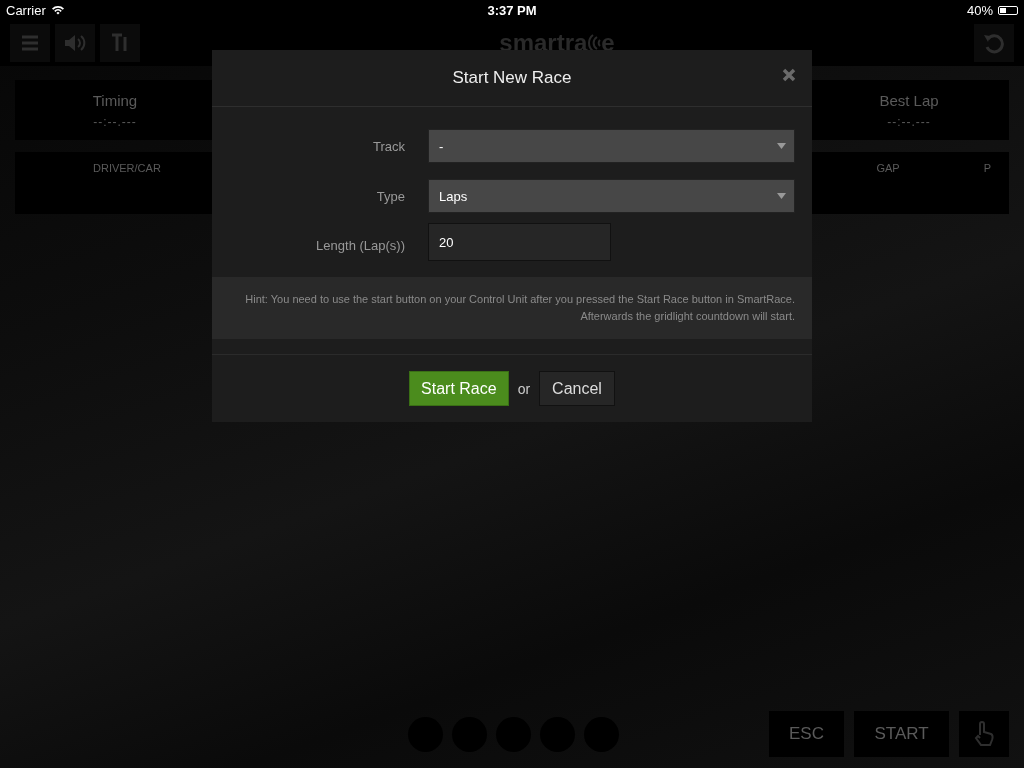 The height and width of the screenshot is (768, 1024). I want to click on speaker-icon, so click(75, 43).